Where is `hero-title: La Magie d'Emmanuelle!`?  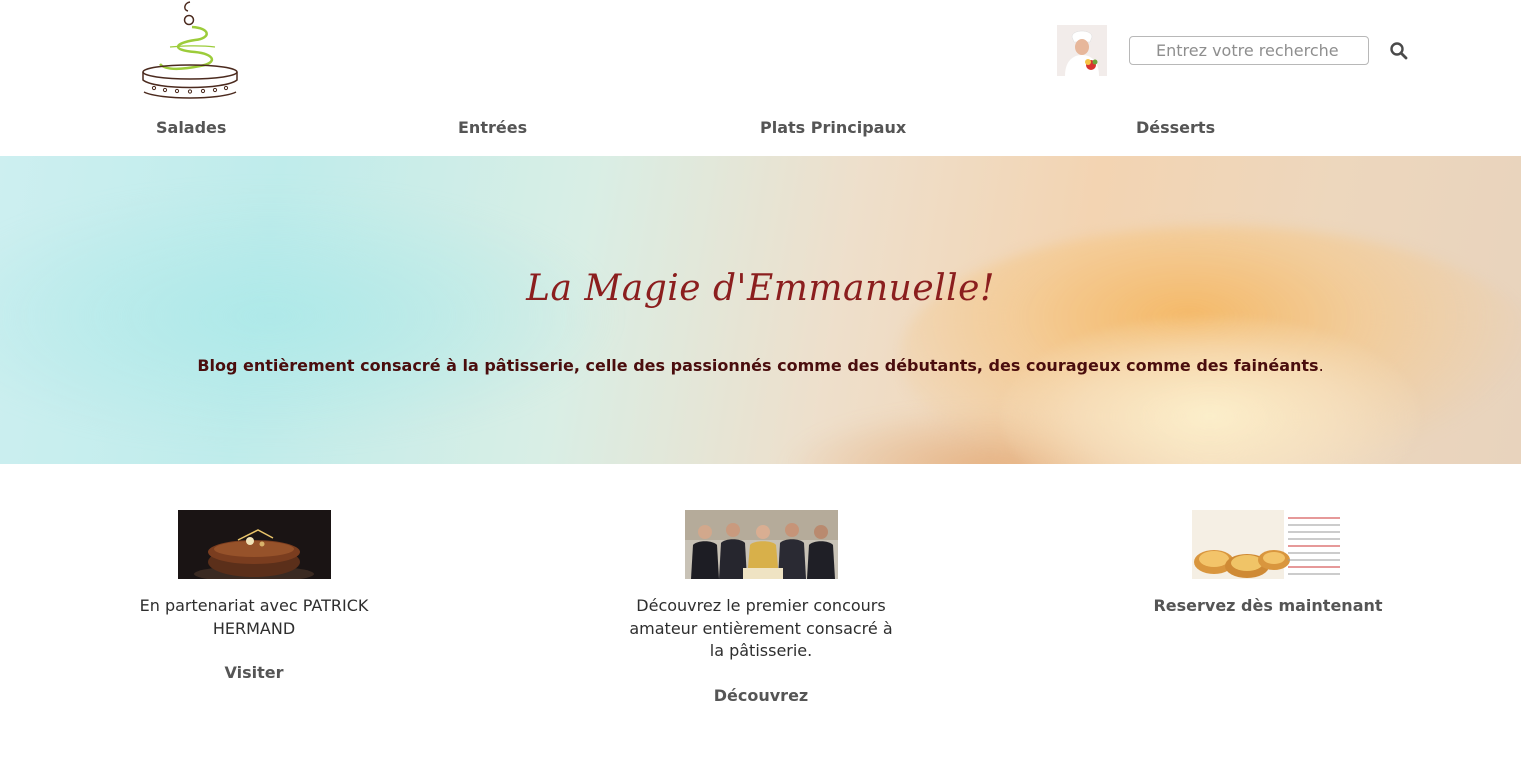
hero-title: La Magie d'Emmanuelle! is located at coordinates (760, 288).